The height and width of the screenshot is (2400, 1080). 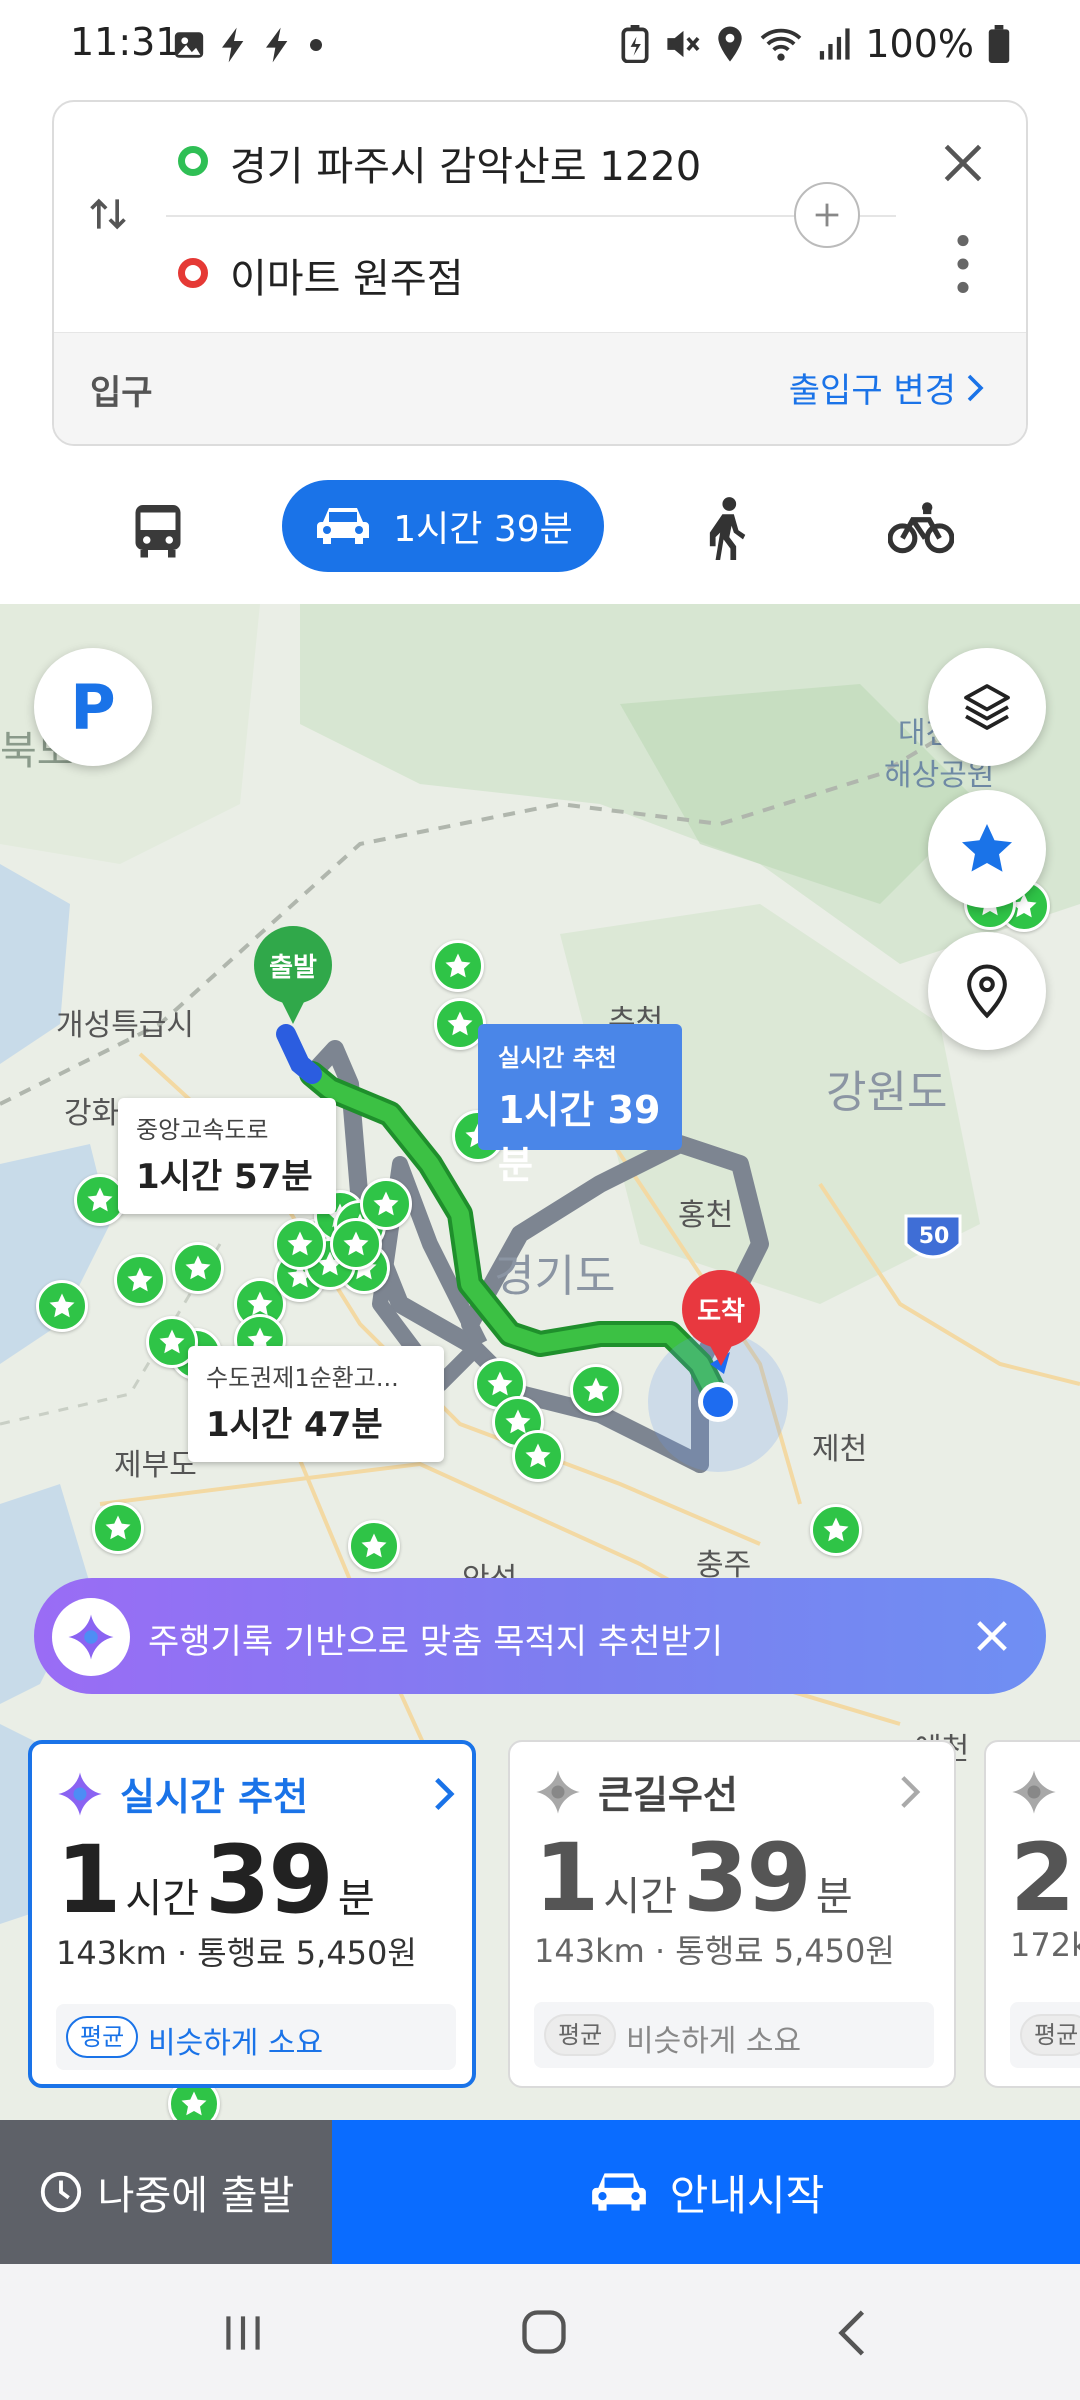 What do you see at coordinates (668, 1795) in the screenshot?
I see `route-option-title: 큰길우선` at bounding box center [668, 1795].